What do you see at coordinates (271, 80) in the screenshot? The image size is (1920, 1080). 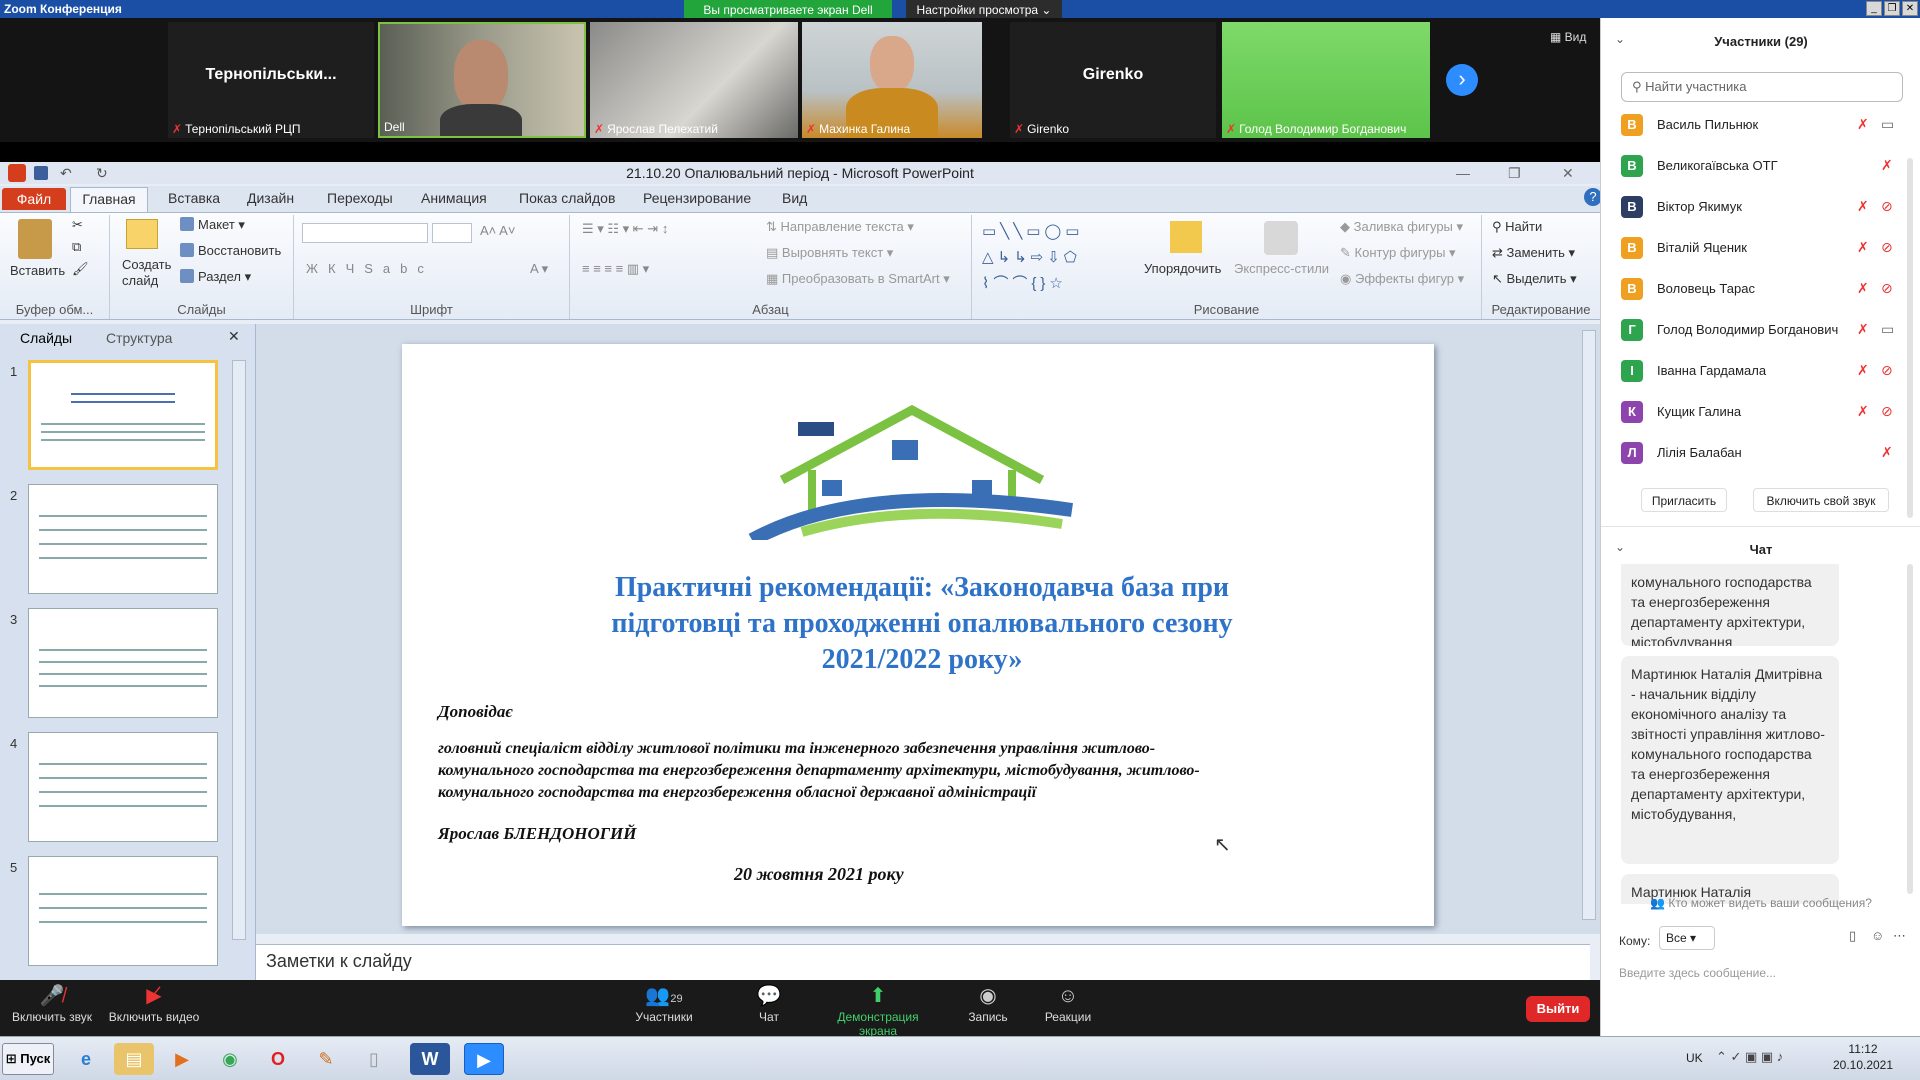 I see `video-tile: Тернопільськи... ✗ Тернопільський РЦП` at bounding box center [271, 80].